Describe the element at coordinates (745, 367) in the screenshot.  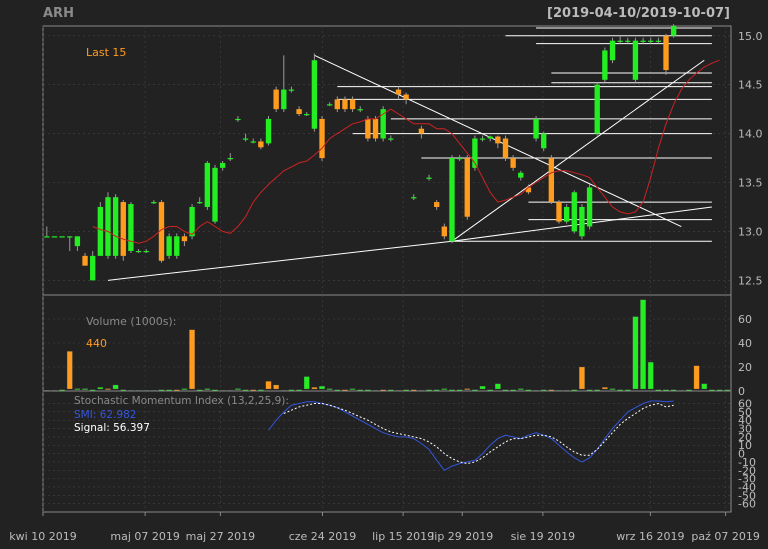
I see `volume-axis-tick-label: 20` at that location.